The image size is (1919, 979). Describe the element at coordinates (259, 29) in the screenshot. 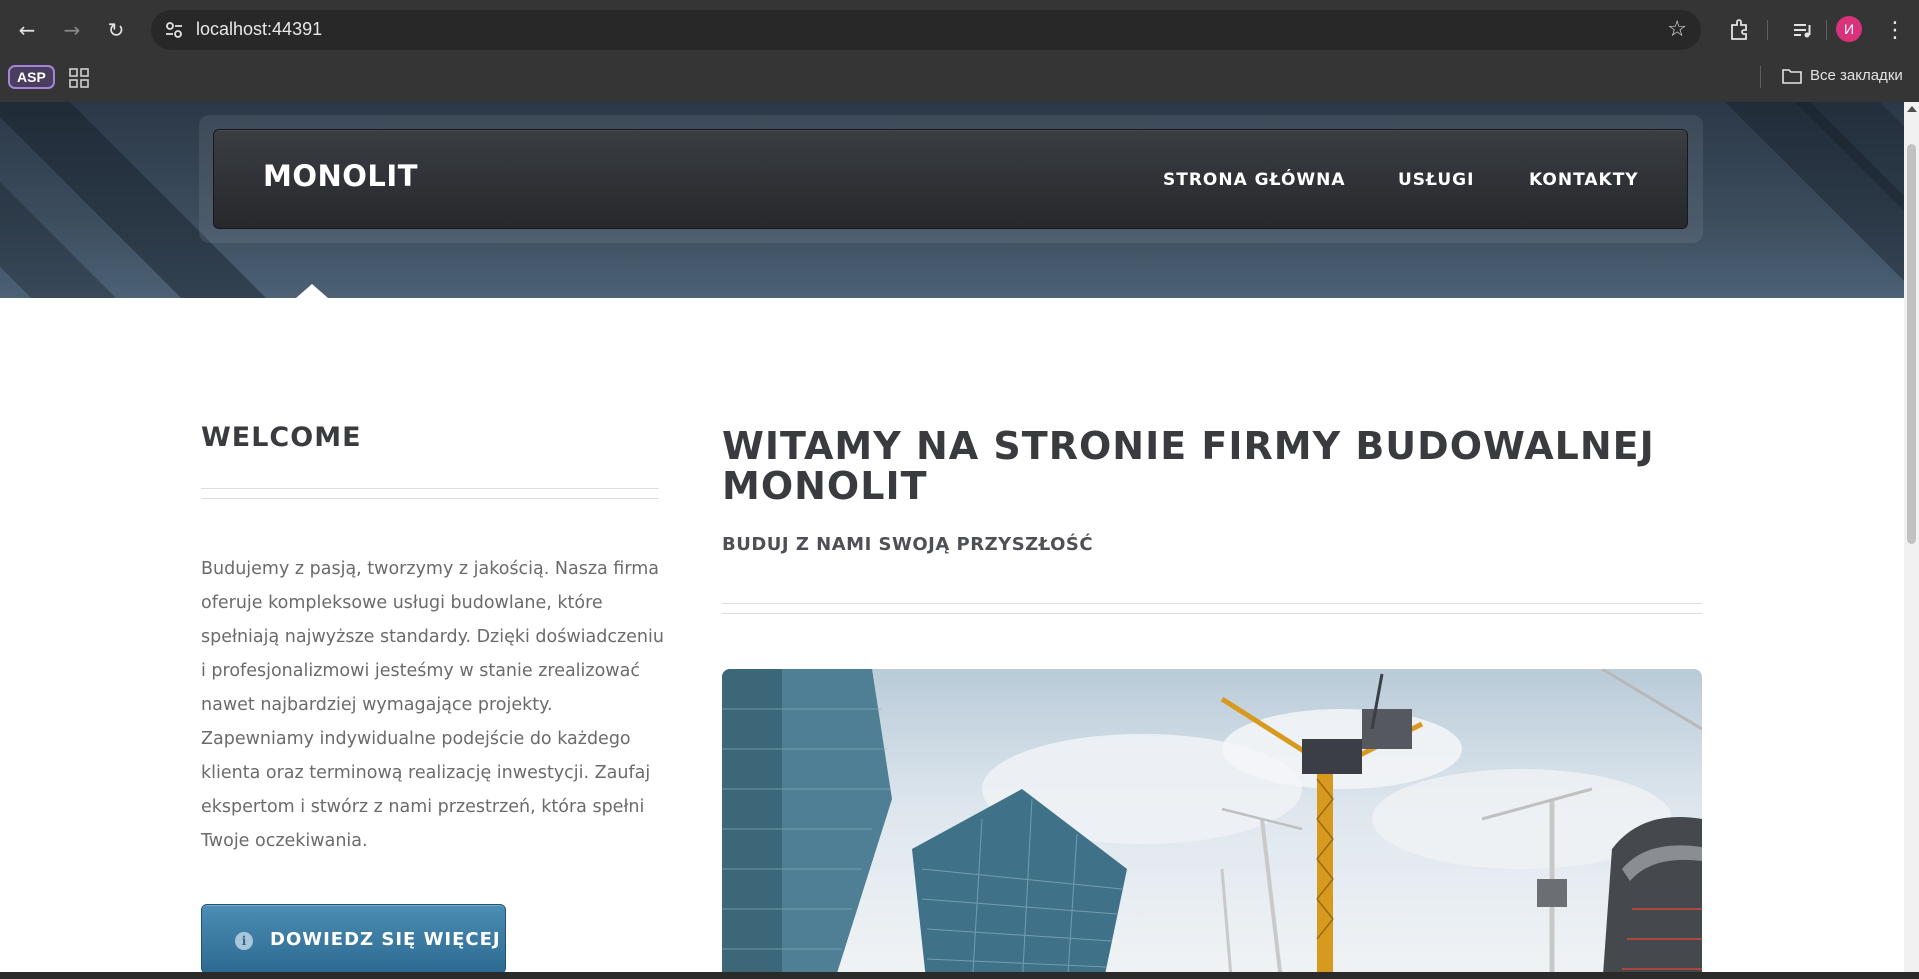

I see `address-url: localhost:44391` at that location.